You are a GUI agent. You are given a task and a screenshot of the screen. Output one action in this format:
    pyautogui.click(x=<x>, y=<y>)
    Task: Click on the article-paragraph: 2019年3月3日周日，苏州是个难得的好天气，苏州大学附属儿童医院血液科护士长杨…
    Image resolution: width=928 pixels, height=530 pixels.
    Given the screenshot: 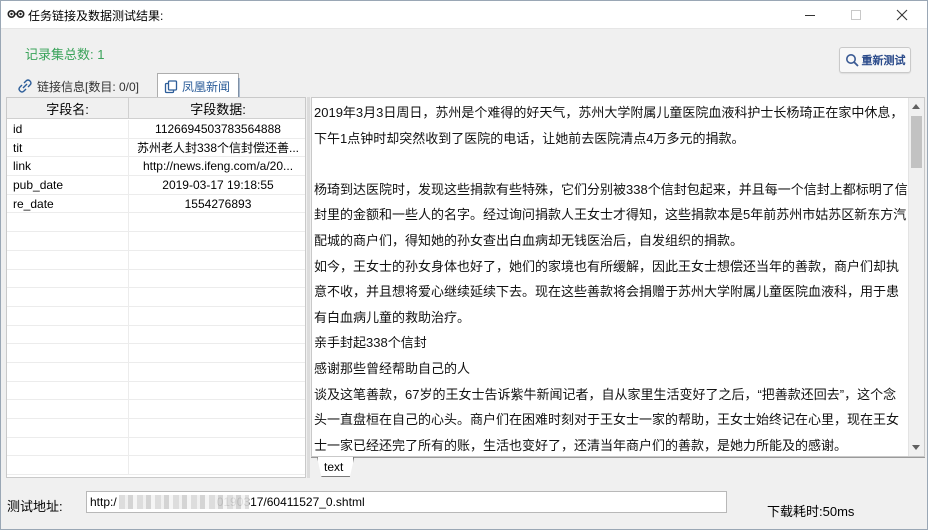 What is the action you would take?
    pyautogui.click(x=609, y=125)
    